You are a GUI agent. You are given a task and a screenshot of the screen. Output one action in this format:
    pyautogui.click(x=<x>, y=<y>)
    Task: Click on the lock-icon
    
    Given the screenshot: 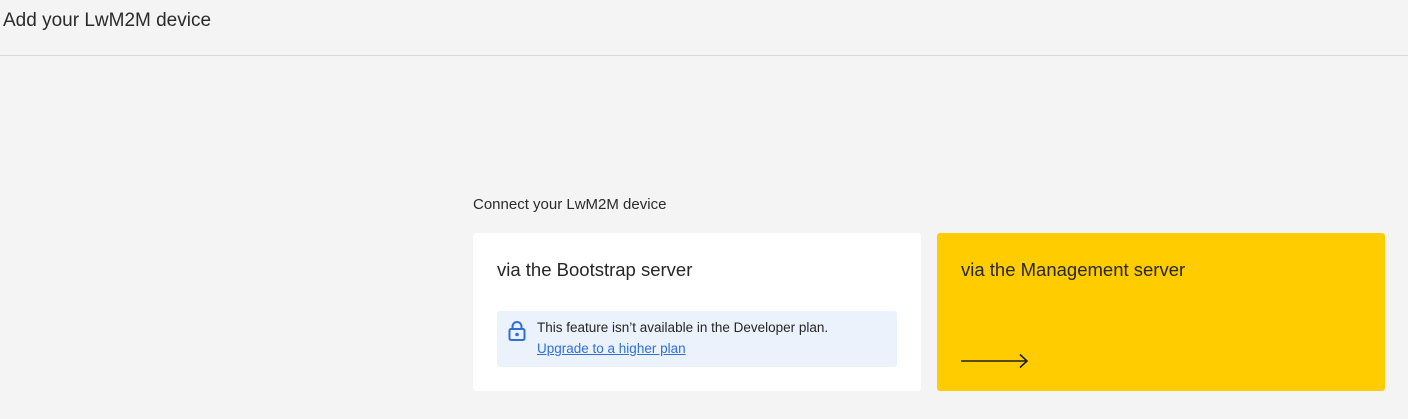 What is the action you would take?
    pyautogui.click(x=517, y=331)
    